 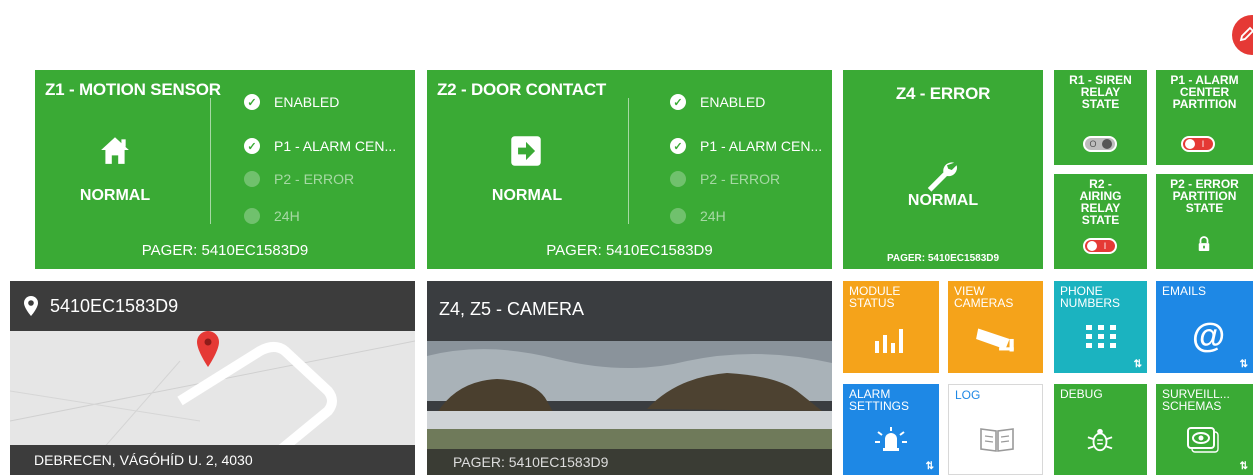 What do you see at coordinates (968, 395) in the screenshot?
I see `tile-label: LOG` at bounding box center [968, 395].